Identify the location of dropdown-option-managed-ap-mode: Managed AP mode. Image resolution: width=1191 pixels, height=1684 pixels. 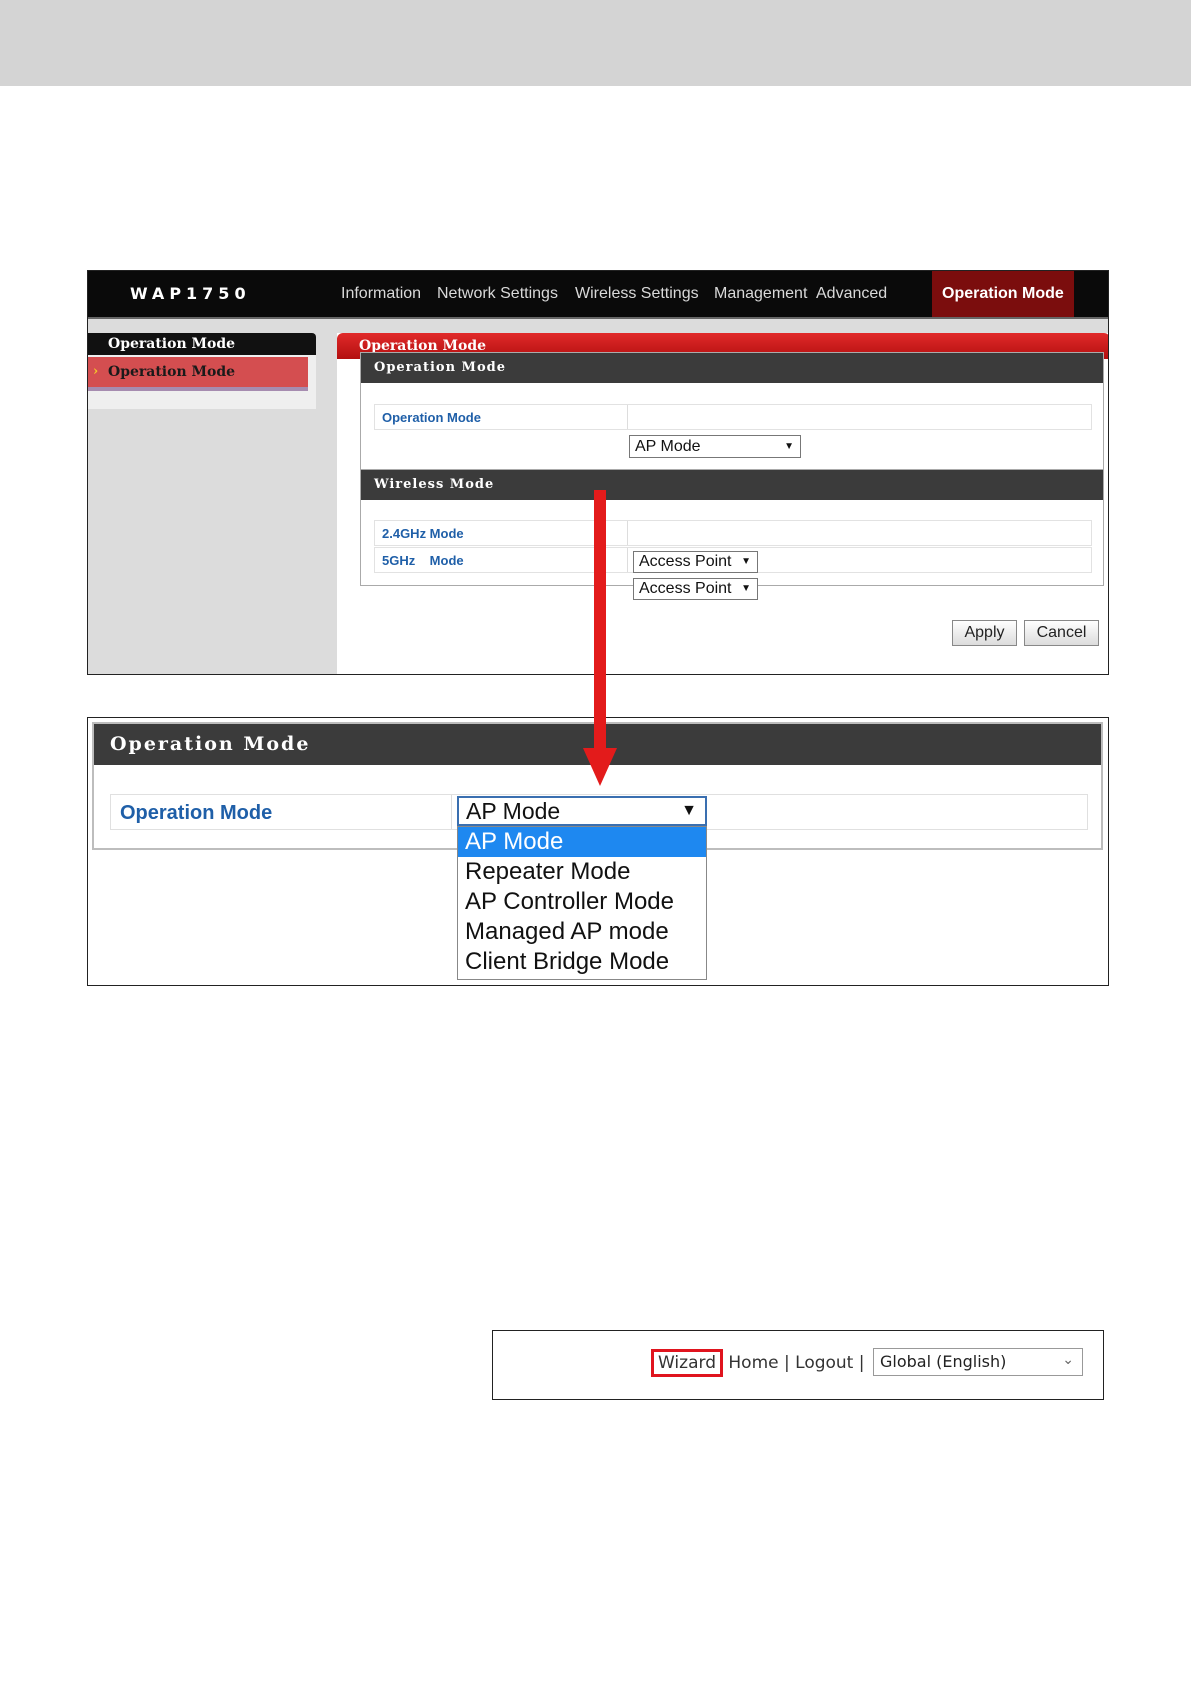
(582, 932).